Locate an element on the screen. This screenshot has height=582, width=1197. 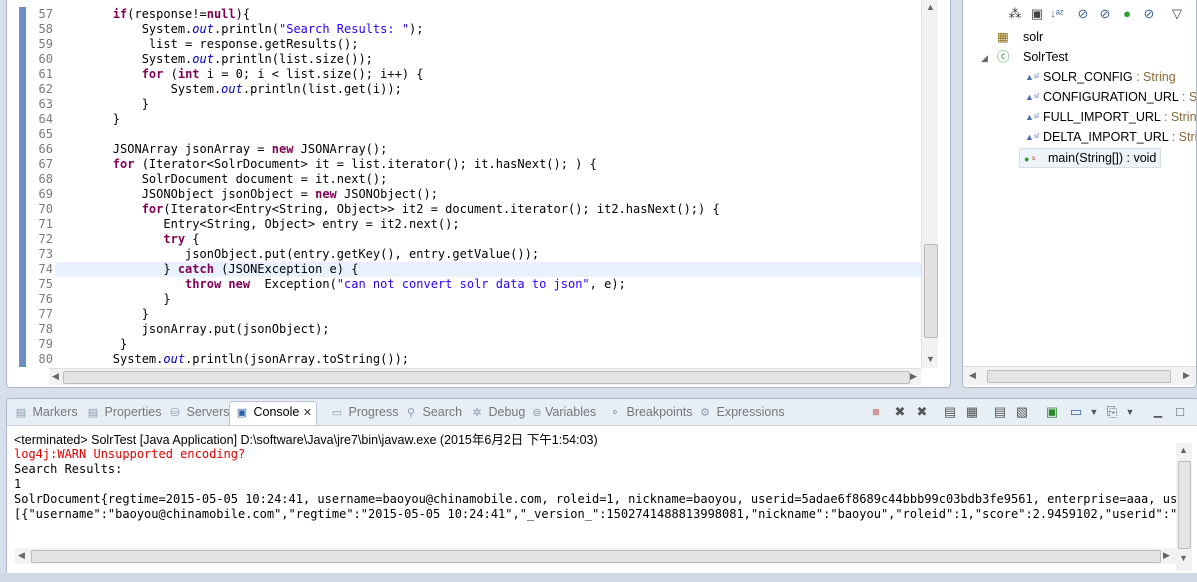
code-line: for (int i = 0; i < list.size(); i++) { is located at coordinates (488, 74).